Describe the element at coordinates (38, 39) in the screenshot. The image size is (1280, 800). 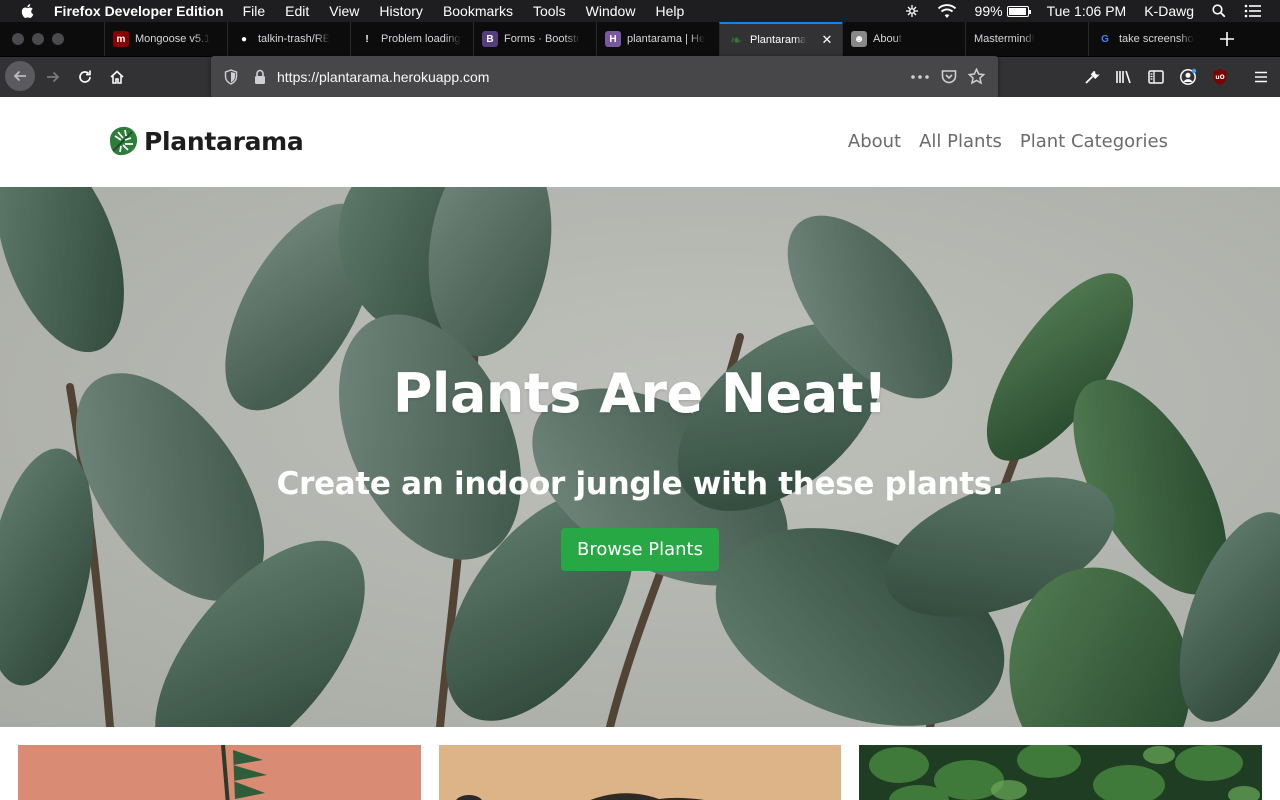
I see `minimize-window-button` at that location.